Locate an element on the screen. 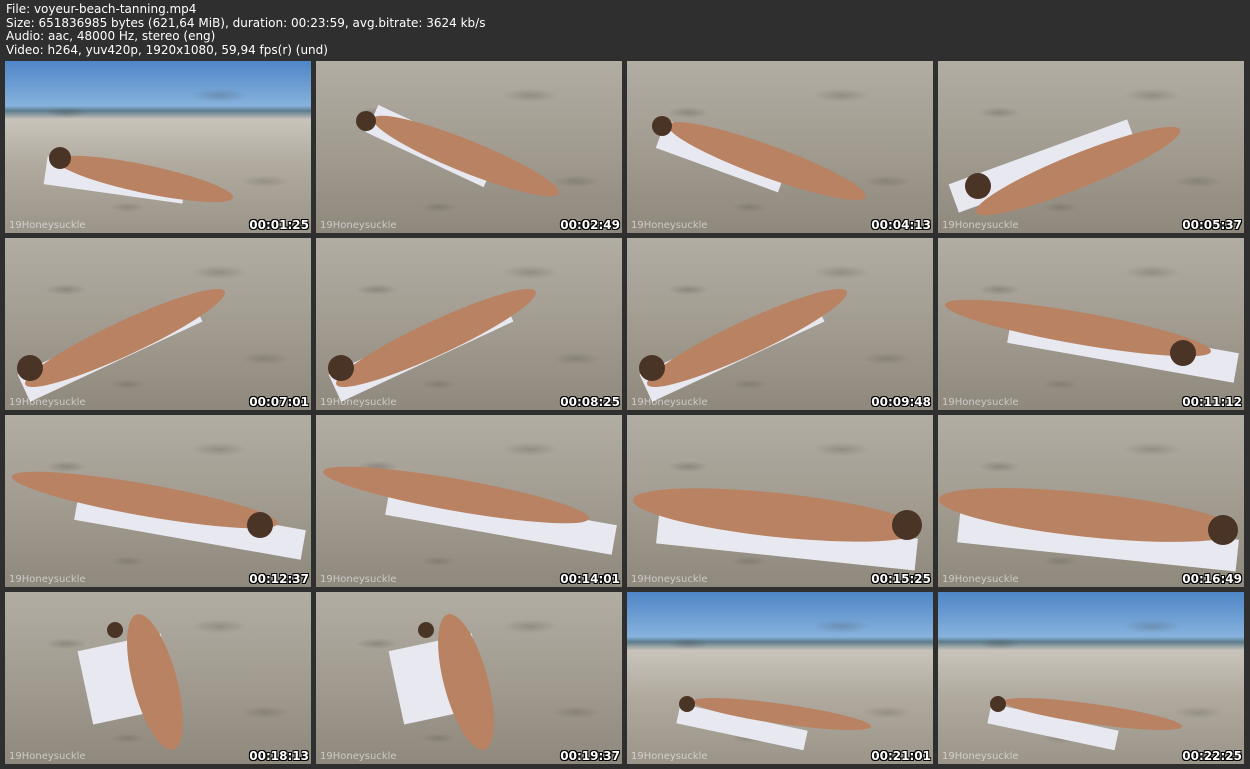 Image resolution: width=1250 pixels, height=769 pixels. thumbnail-frame: 19Honeysuckle 00:04:13 is located at coordinates (780, 147).